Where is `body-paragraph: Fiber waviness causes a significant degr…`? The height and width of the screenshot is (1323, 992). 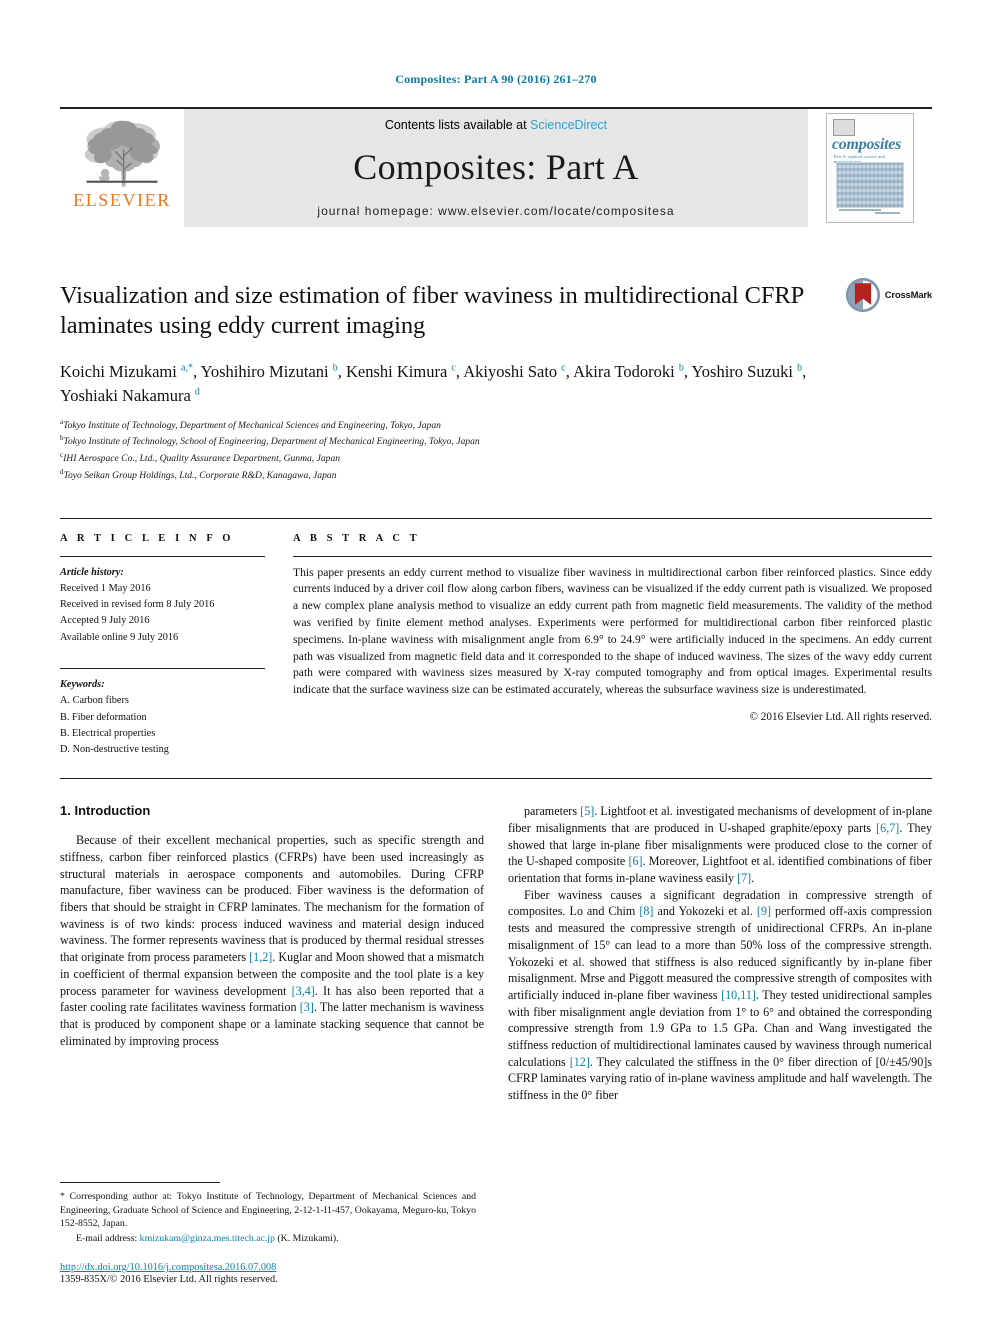 body-paragraph: Fiber waviness causes a significant degr… is located at coordinates (720, 994).